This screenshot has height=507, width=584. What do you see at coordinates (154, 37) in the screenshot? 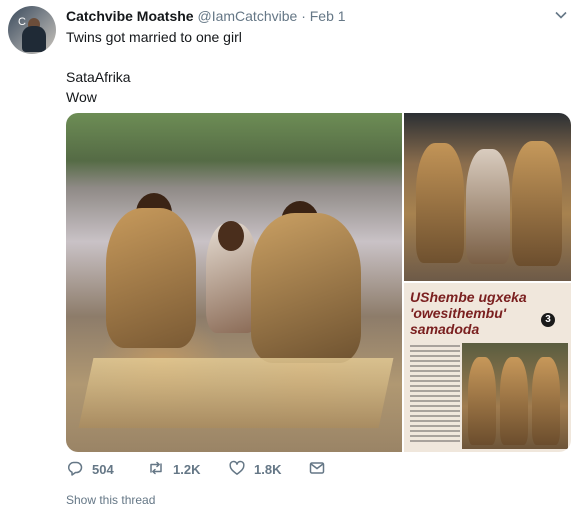
I see `tweet-line-1: Twins got married to one girl` at bounding box center [154, 37].